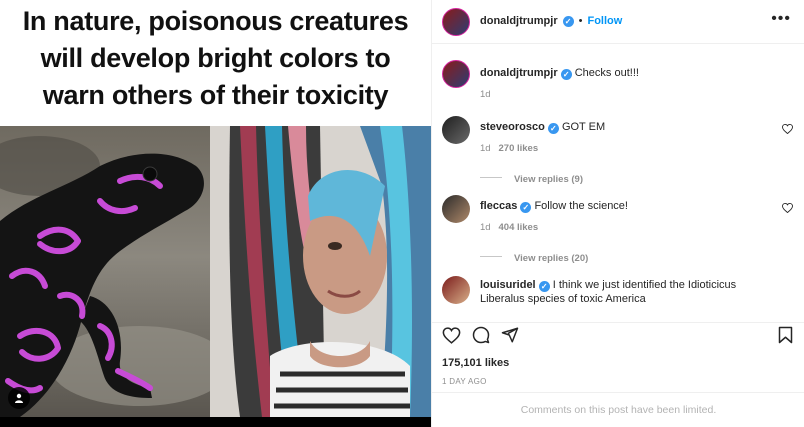  What do you see at coordinates (512, 127) in the screenshot?
I see `comment-username: steveorosco` at bounding box center [512, 127].